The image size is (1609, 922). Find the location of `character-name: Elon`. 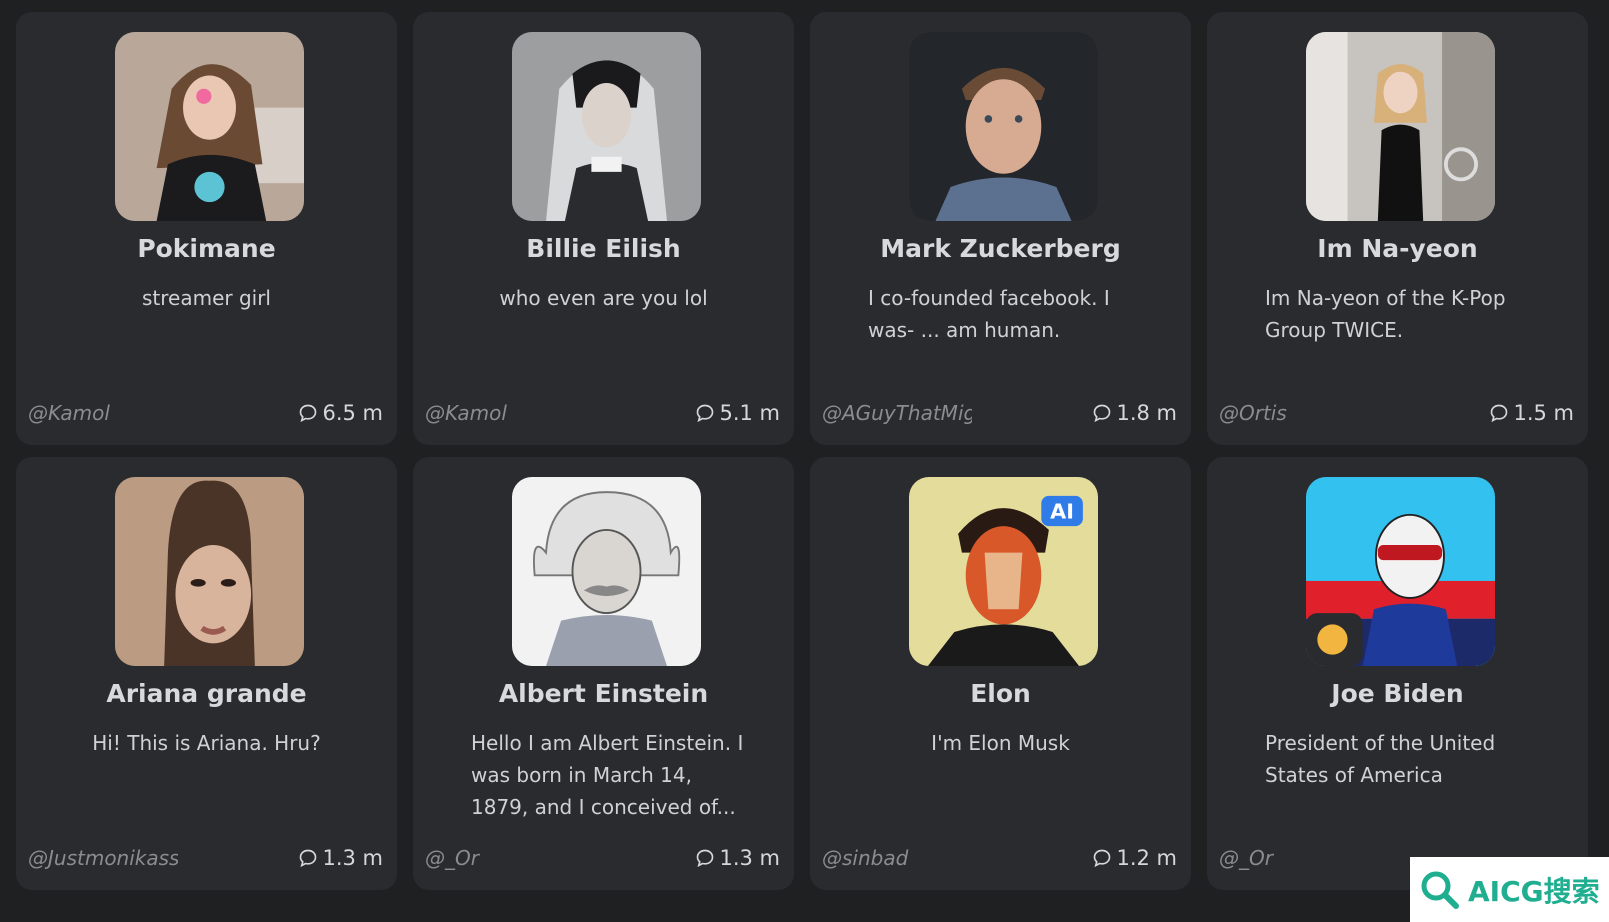

character-name: Elon is located at coordinates (1000, 693).